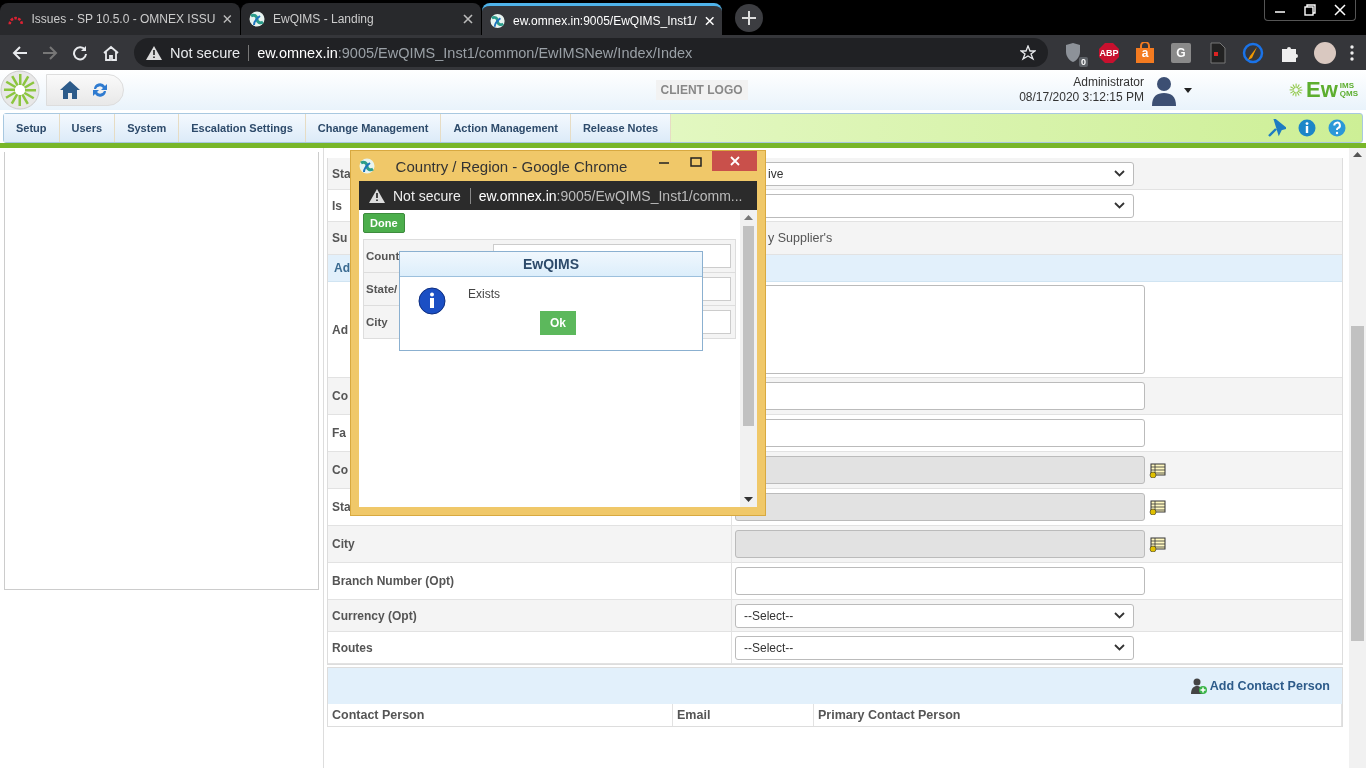 Image resolution: width=1366 pixels, height=768 pixels. Describe the element at coordinates (1321, 90) in the screenshot. I see `brand-name: Ew` at that location.